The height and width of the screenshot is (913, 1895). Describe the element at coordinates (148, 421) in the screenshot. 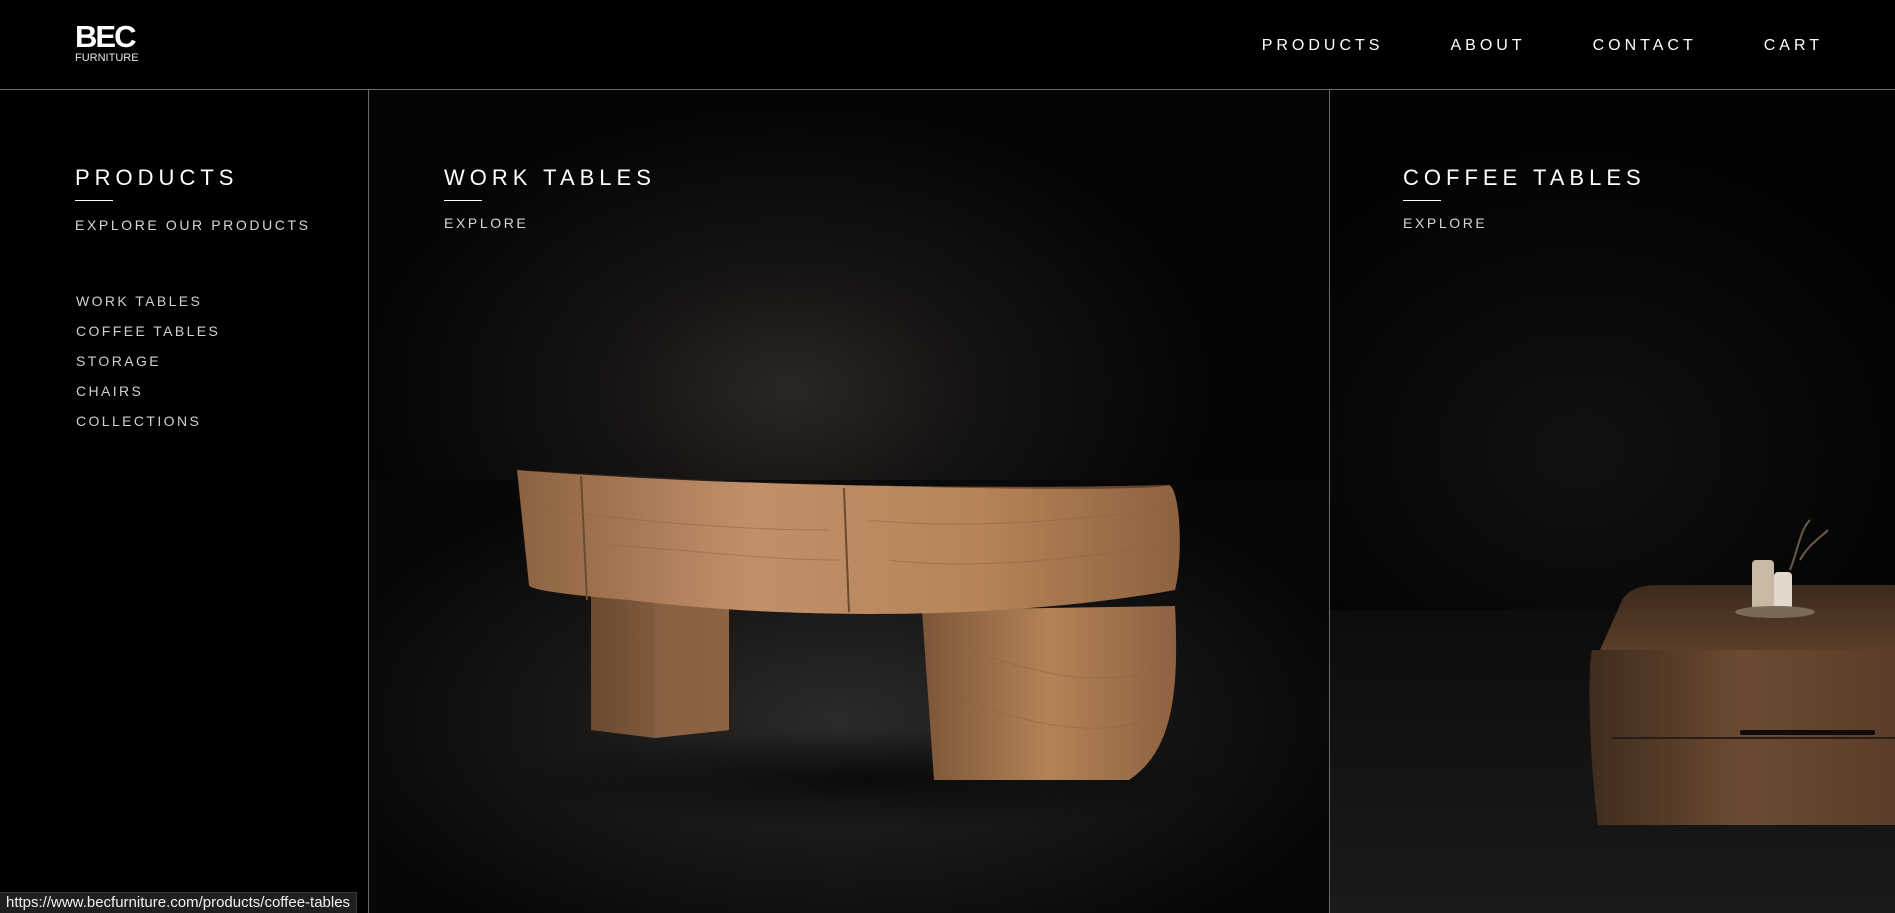

I see `menu-item-collections: COLLECTIONS` at that location.